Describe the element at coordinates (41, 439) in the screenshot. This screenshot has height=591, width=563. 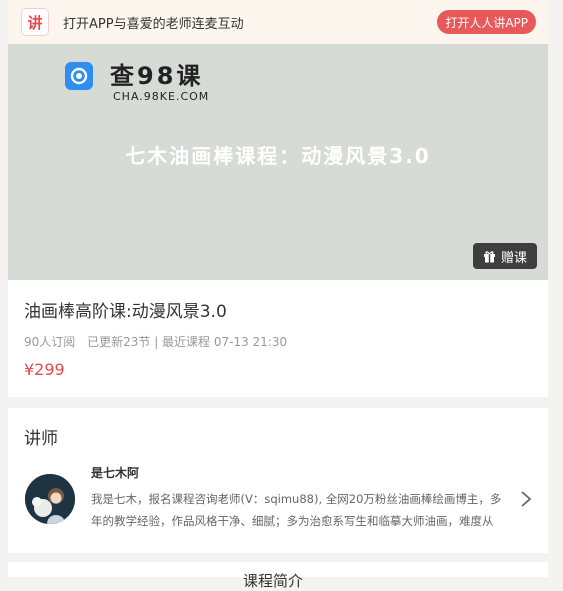
I see `teacher-section-title: 讲师` at that location.